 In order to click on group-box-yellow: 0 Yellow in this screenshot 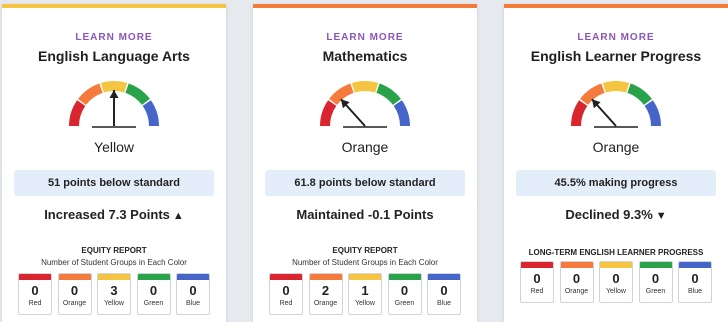, I will do `click(616, 282)`.